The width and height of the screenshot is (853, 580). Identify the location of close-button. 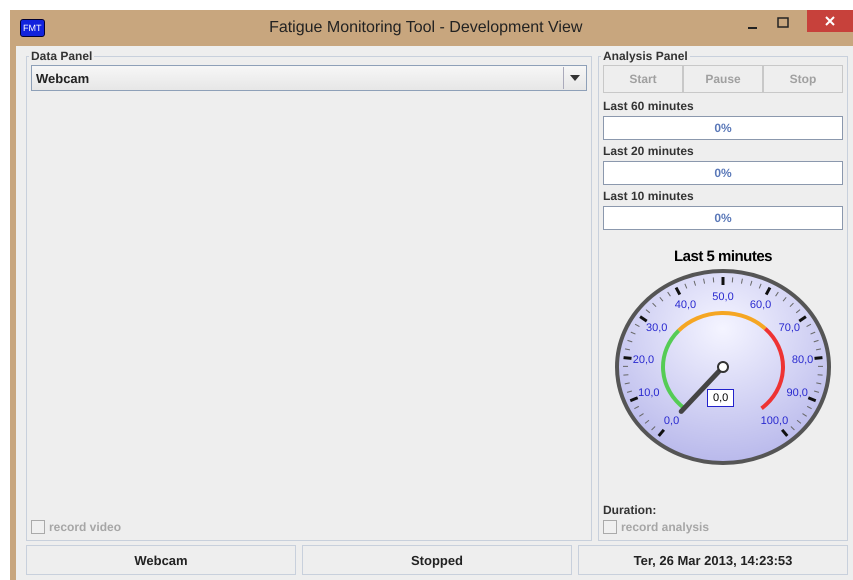
(830, 21).